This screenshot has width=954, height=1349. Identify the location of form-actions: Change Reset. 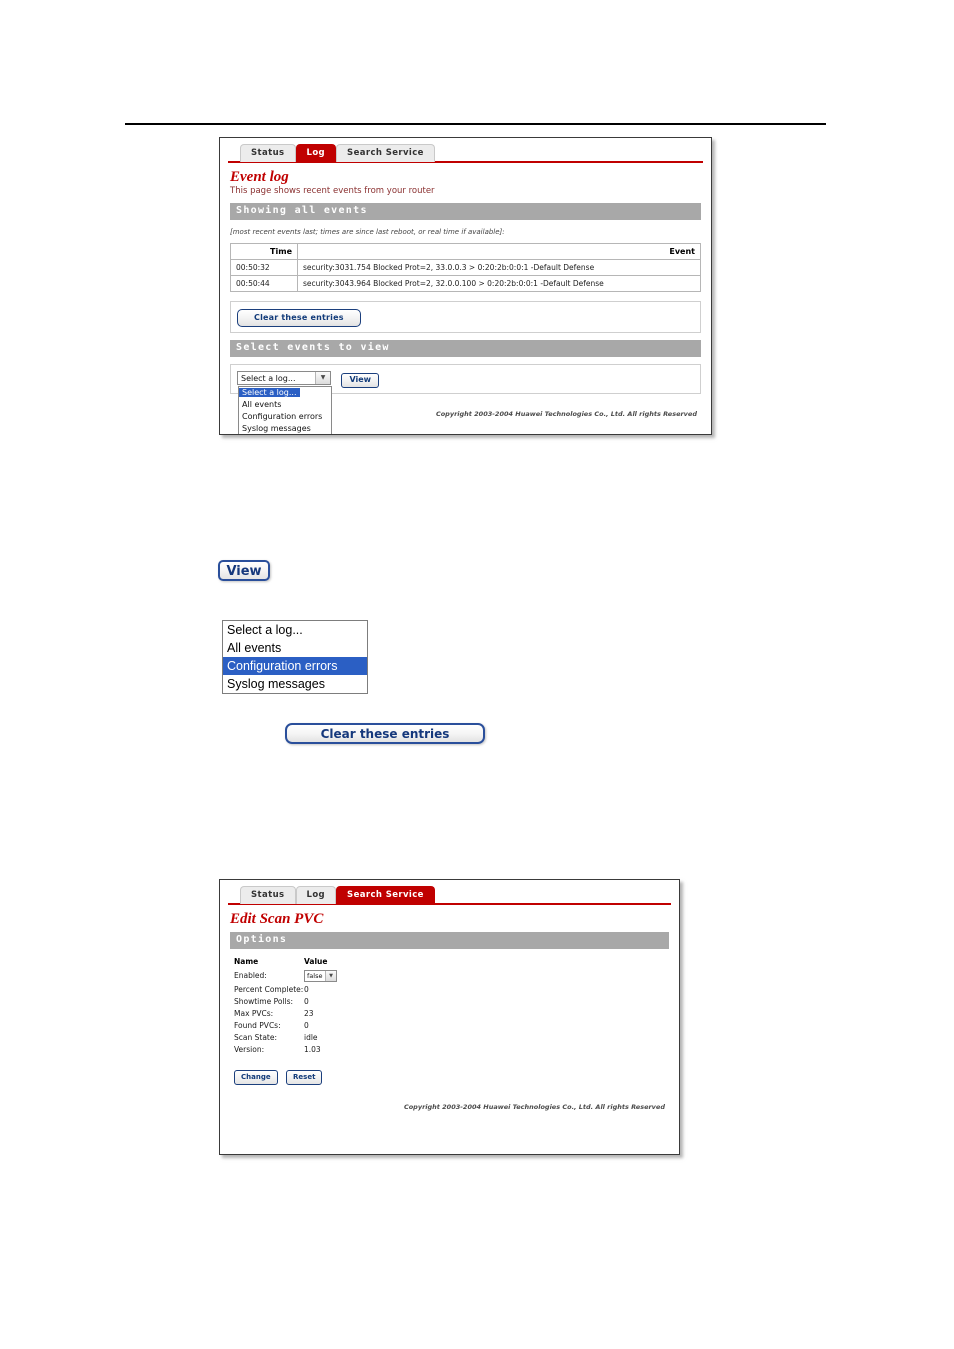
(451, 1075).